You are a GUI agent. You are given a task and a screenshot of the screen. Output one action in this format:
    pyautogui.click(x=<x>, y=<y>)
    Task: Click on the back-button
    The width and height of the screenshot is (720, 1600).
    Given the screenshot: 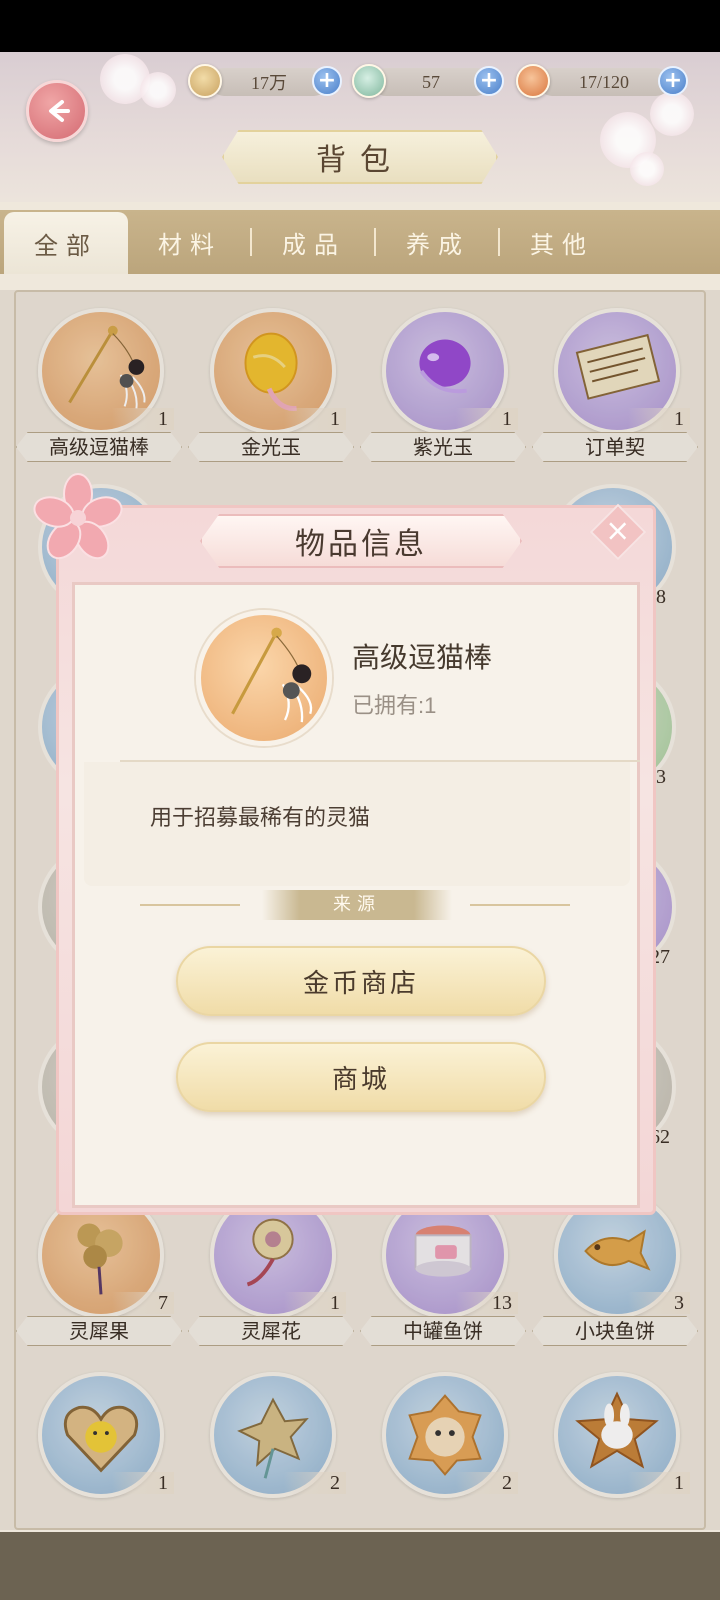 What is the action you would take?
    pyautogui.click(x=57, y=111)
    